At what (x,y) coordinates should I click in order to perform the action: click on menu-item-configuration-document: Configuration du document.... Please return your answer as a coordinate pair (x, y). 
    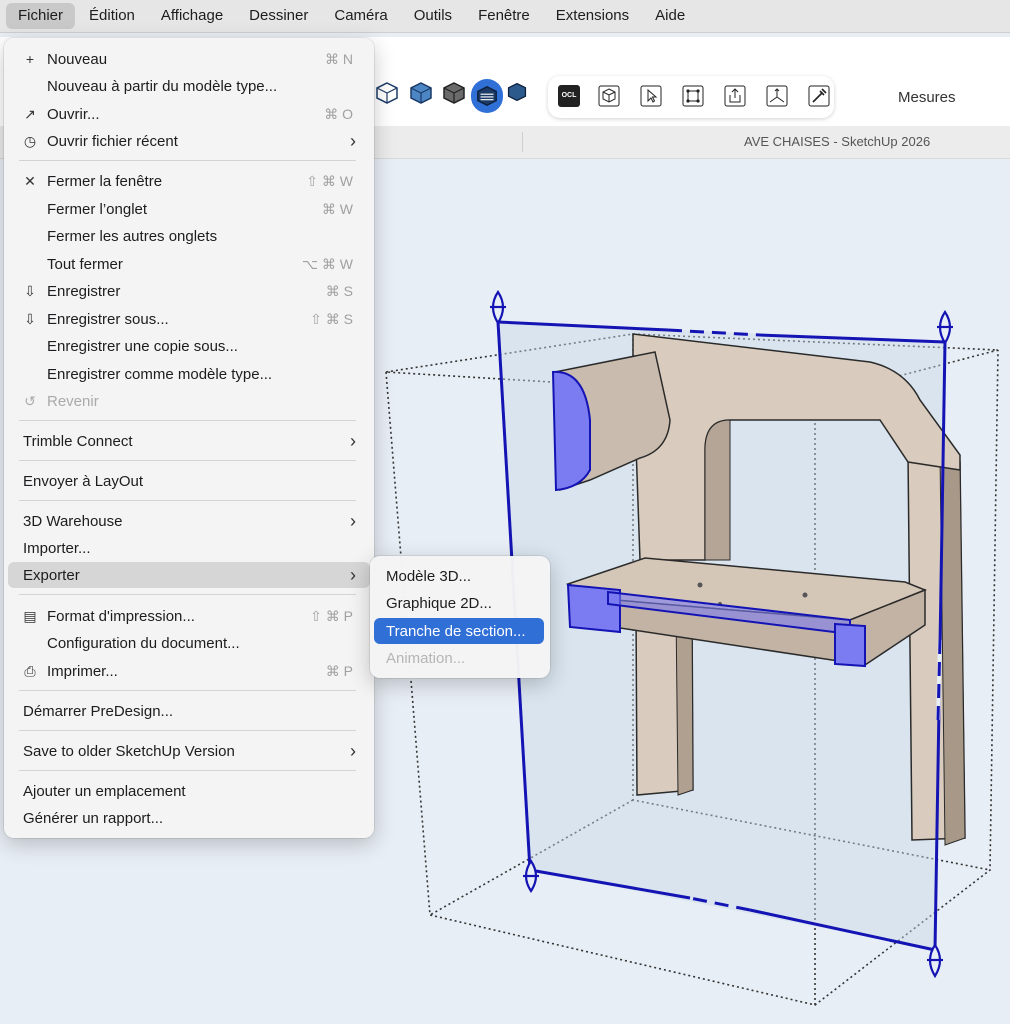
    Looking at the image, I should click on (189, 643).